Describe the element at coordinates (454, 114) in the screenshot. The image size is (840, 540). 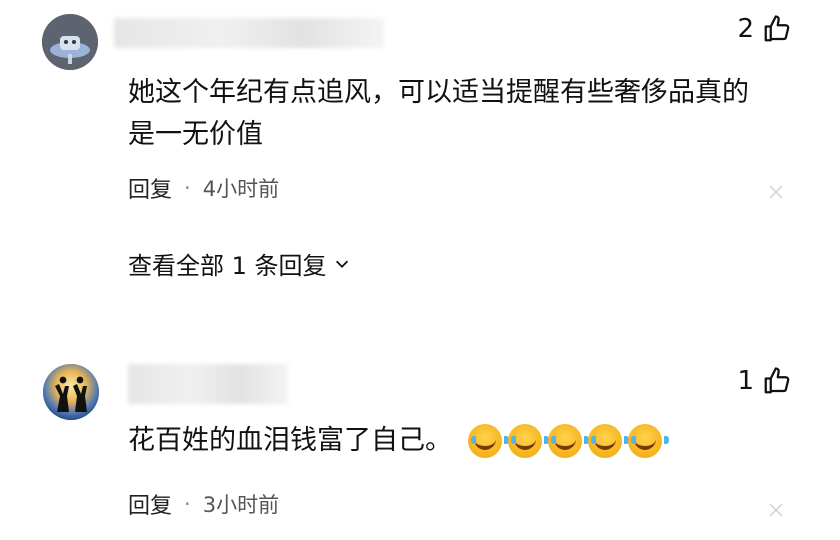
I see `comment-text: 她这个年纪有点追风，可以适当提醒有些奢侈品真的 是一无价值` at that location.